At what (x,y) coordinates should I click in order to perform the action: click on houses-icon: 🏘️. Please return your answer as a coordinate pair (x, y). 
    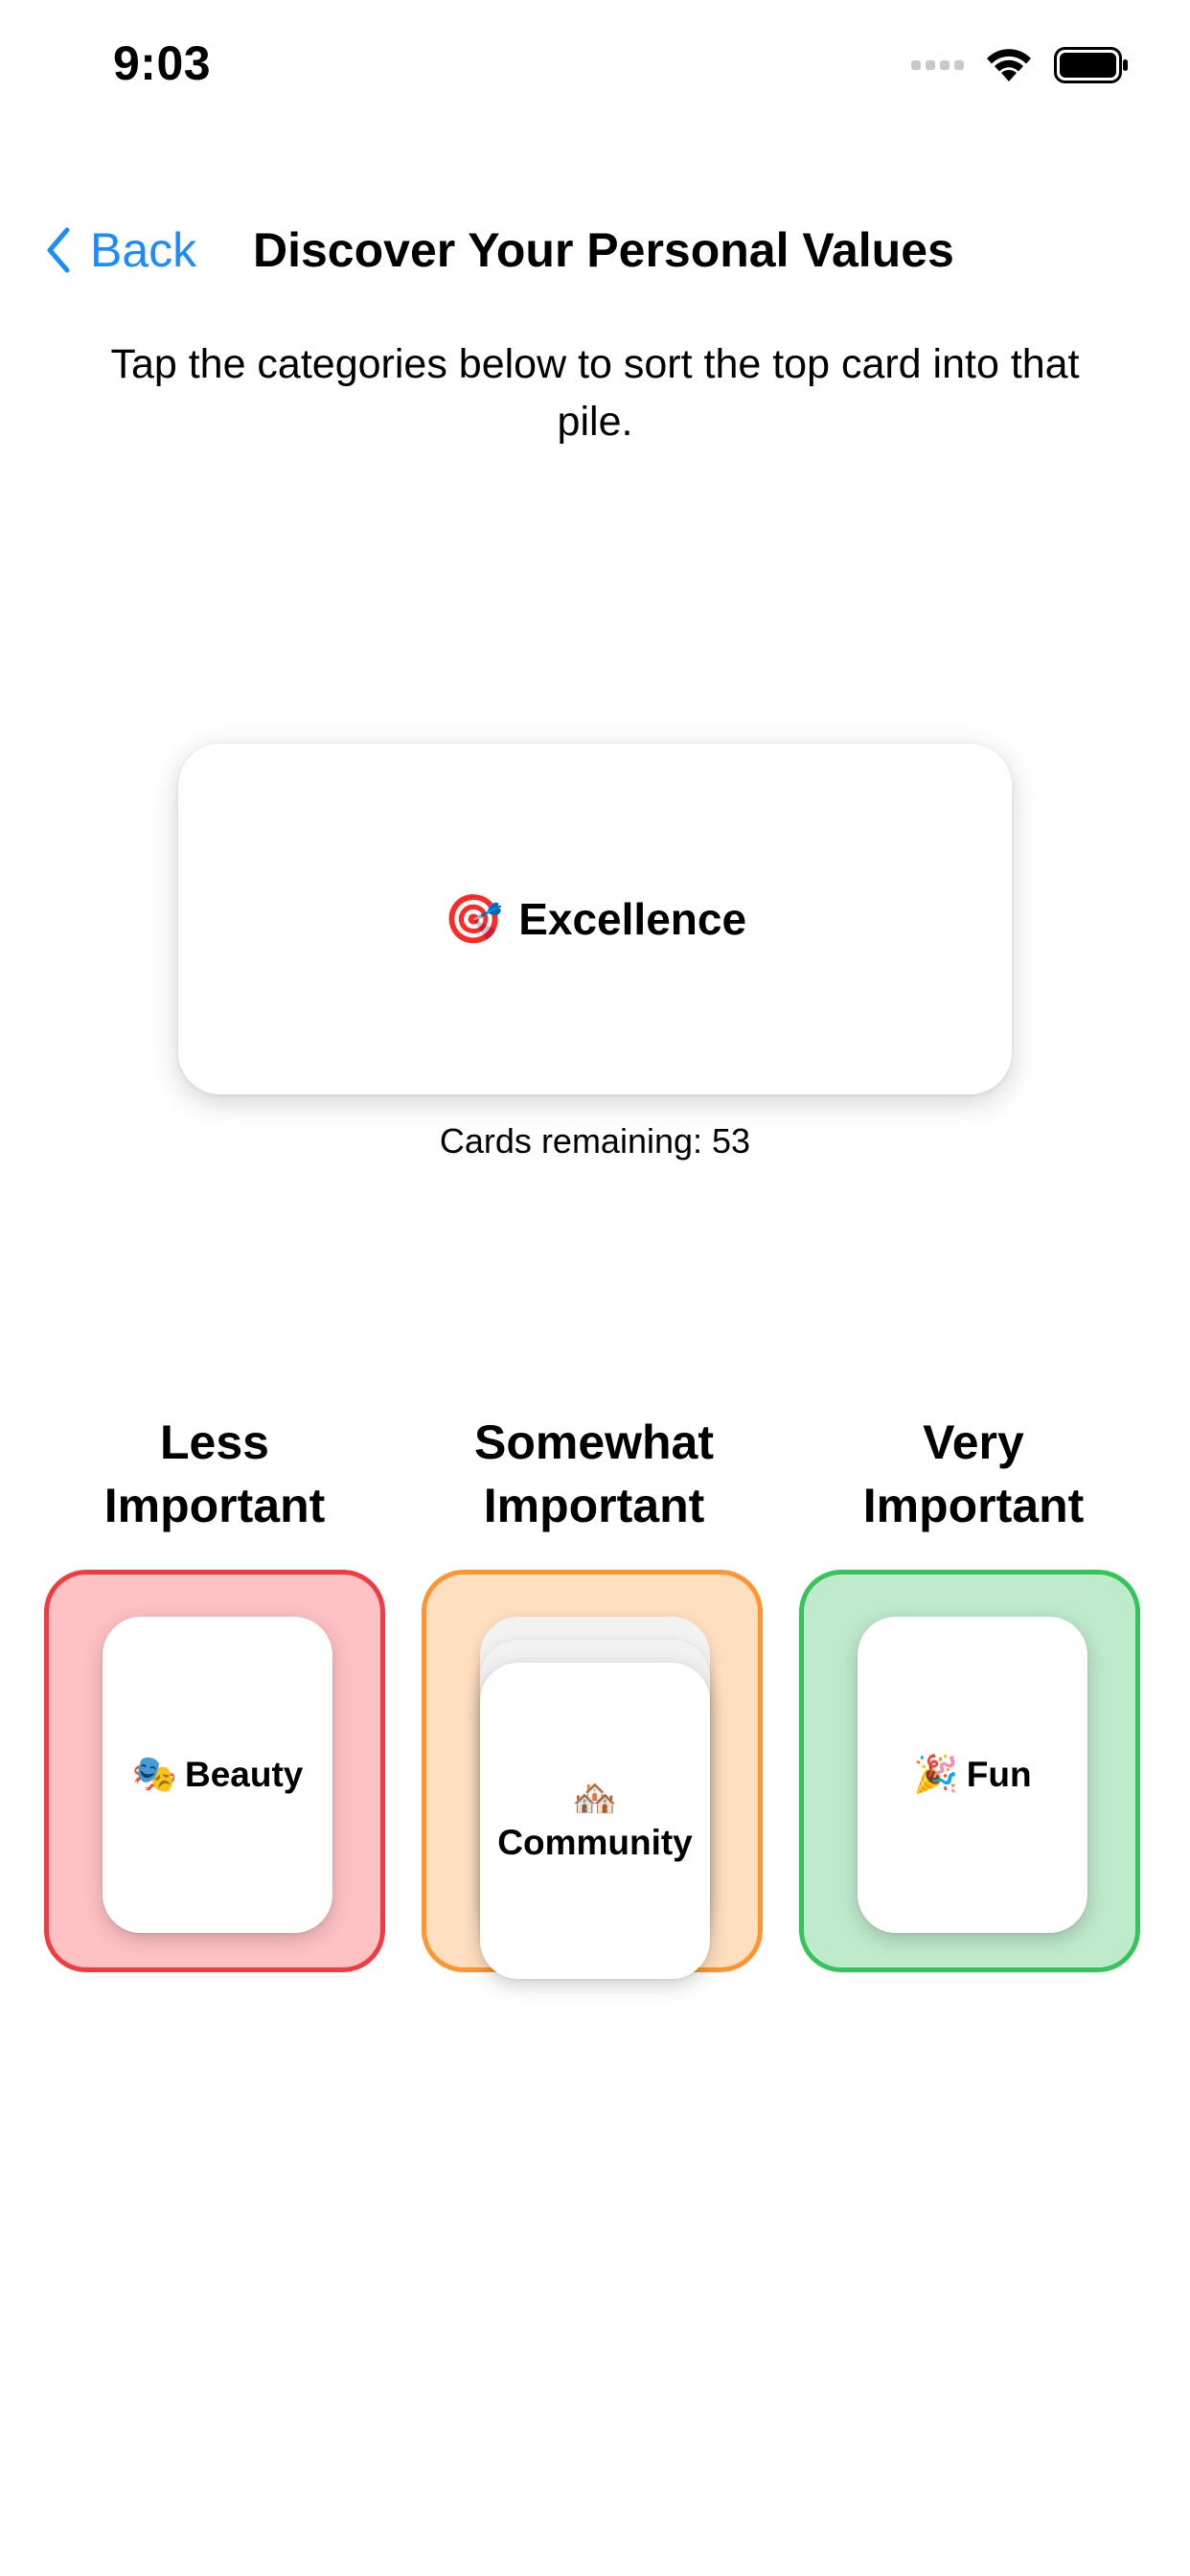
    Looking at the image, I should click on (595, 1799).